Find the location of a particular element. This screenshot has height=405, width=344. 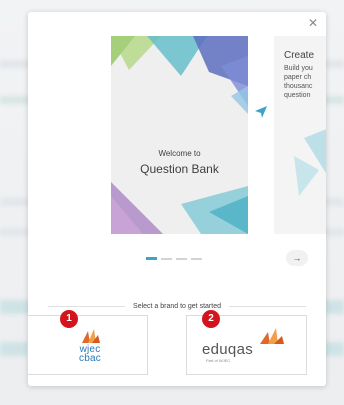

slide-2-body: Build you paper ch thousanc question is located at coordinates (298, 82).